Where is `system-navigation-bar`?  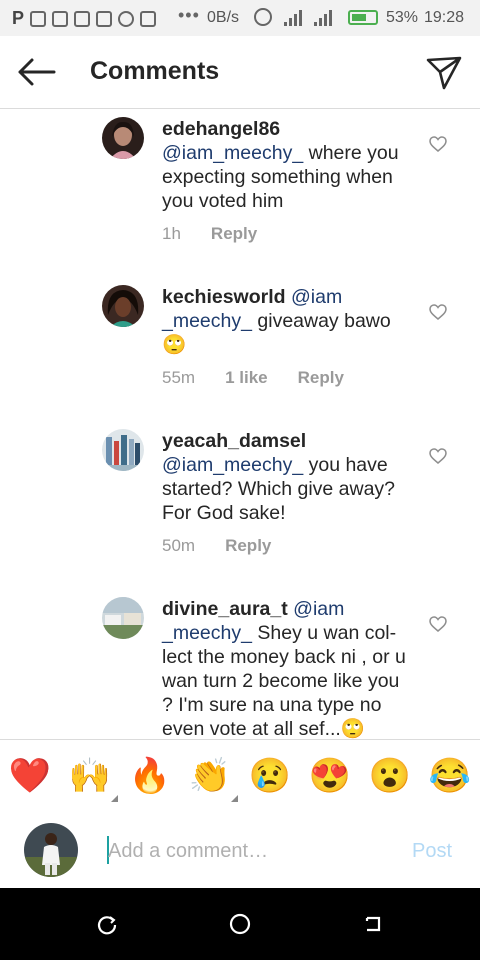 system-navigation-bar is located at coordinates (240, 924).